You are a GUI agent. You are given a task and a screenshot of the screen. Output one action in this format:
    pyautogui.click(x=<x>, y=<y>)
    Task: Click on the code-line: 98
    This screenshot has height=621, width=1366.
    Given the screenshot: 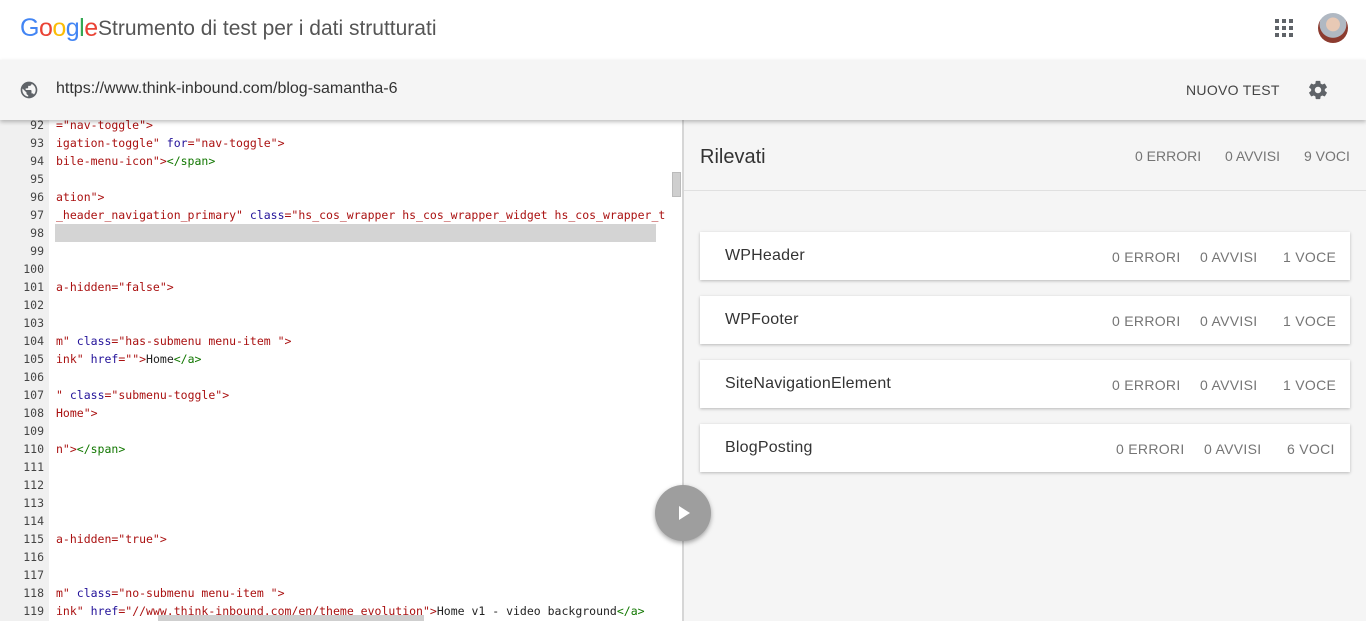 What is the action you would take?
    pyautogui.click(x=341, y=233)
    